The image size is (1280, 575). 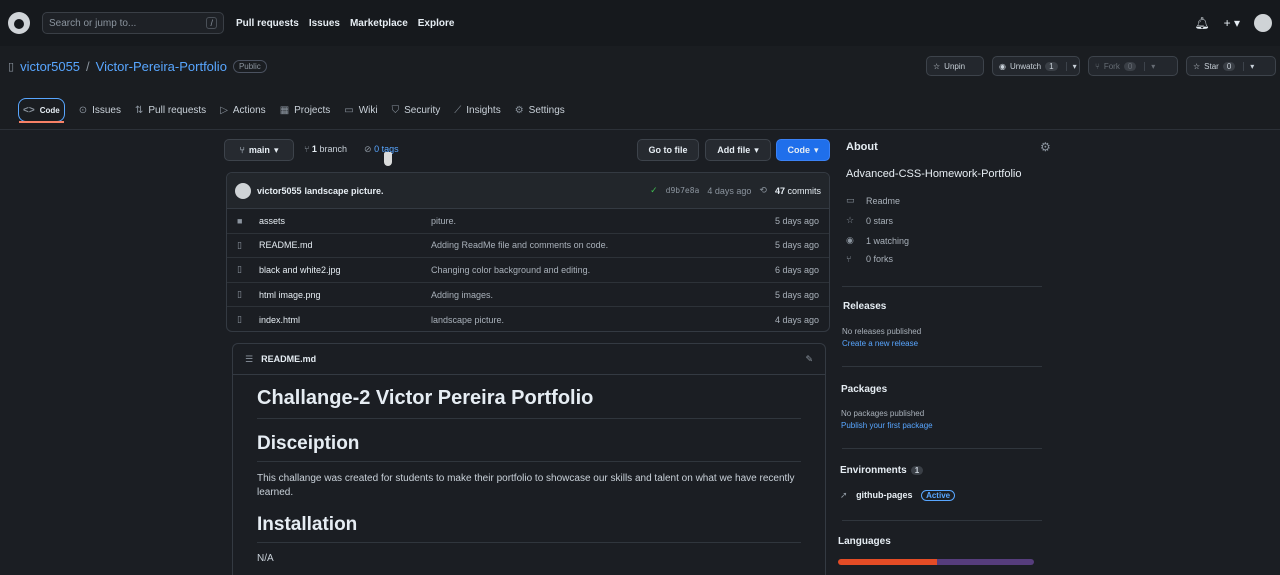 I want to click on stars-link: ☆ 0 stars, so click(x=869, y=220).